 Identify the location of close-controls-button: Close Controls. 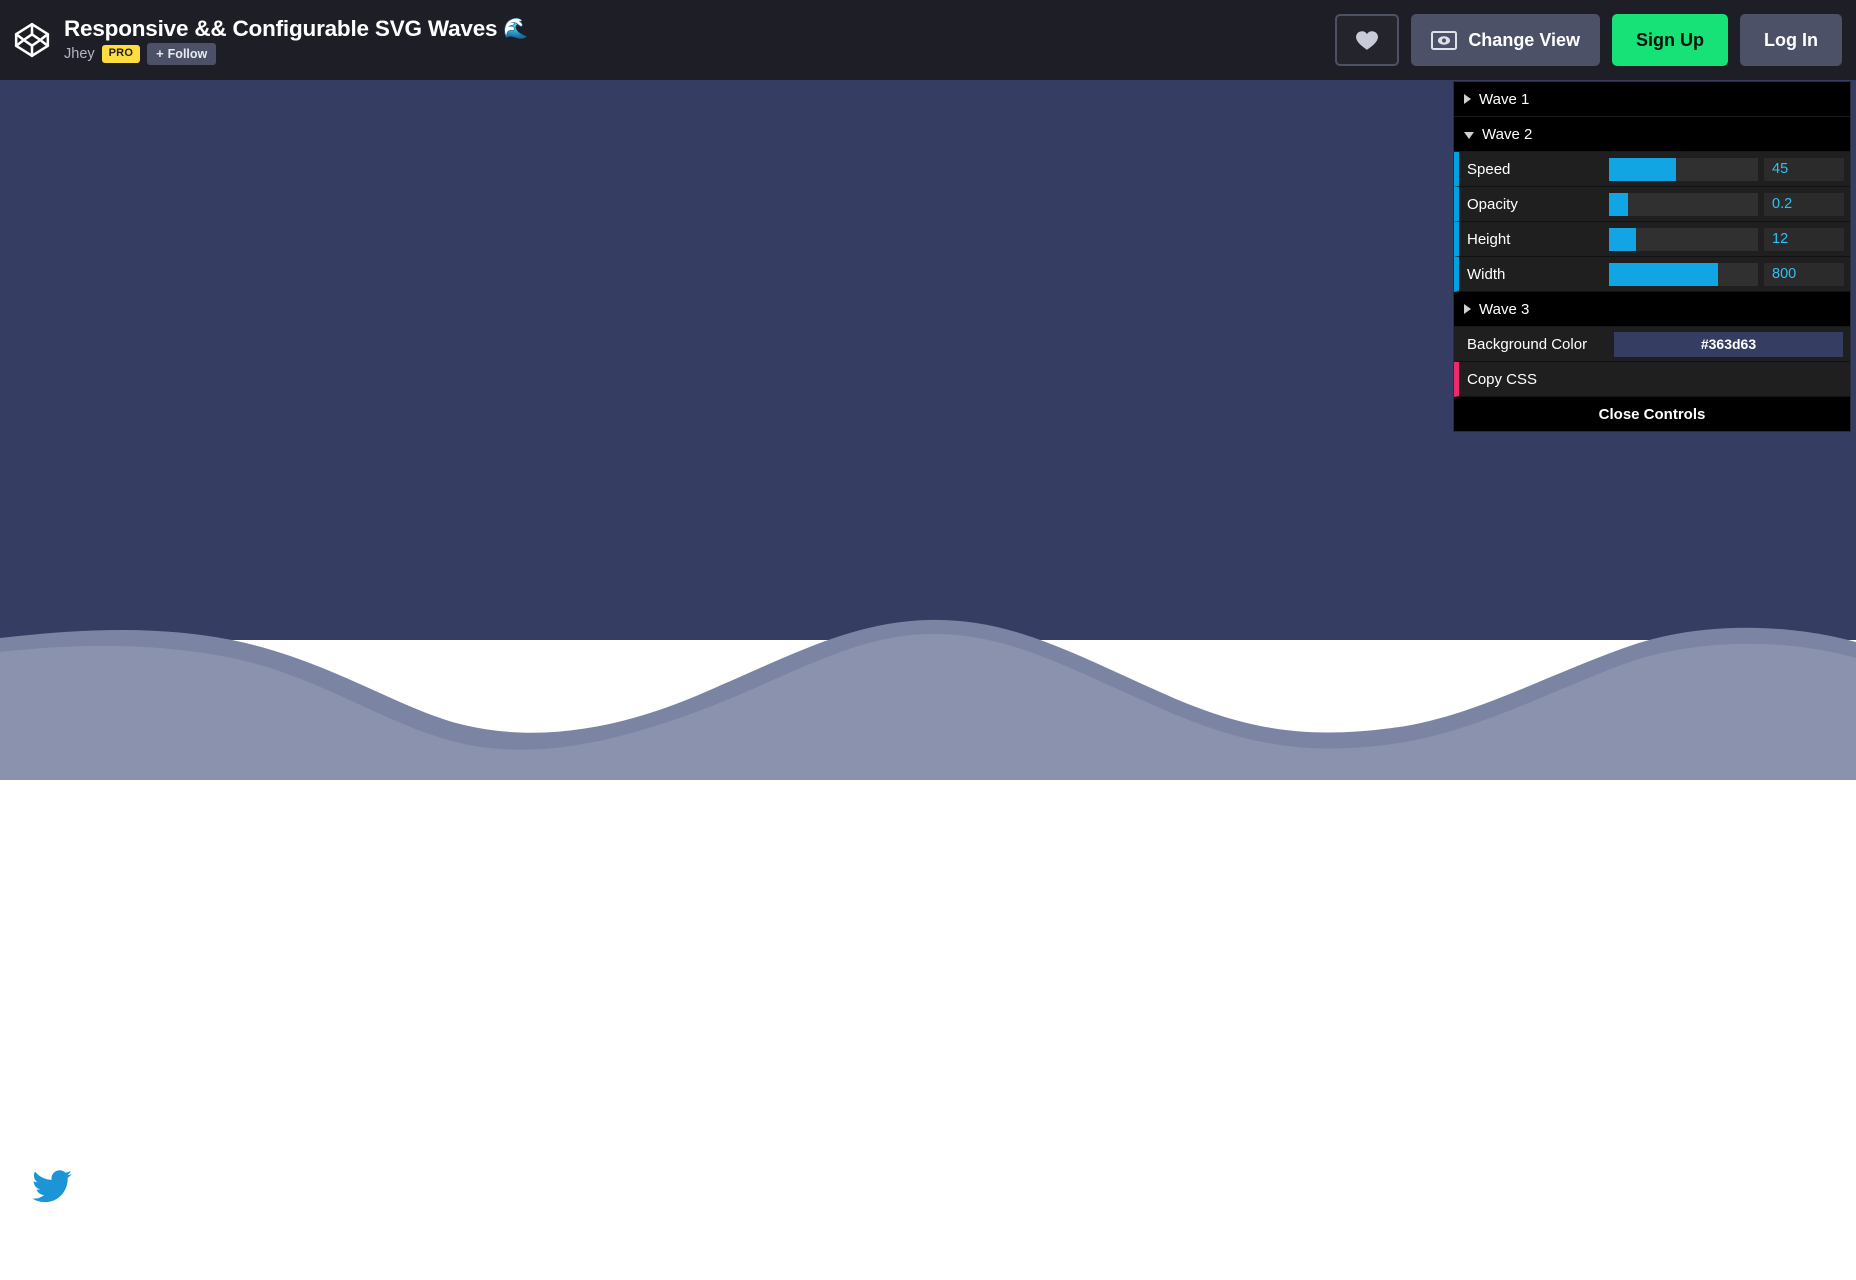
(1652, 414).